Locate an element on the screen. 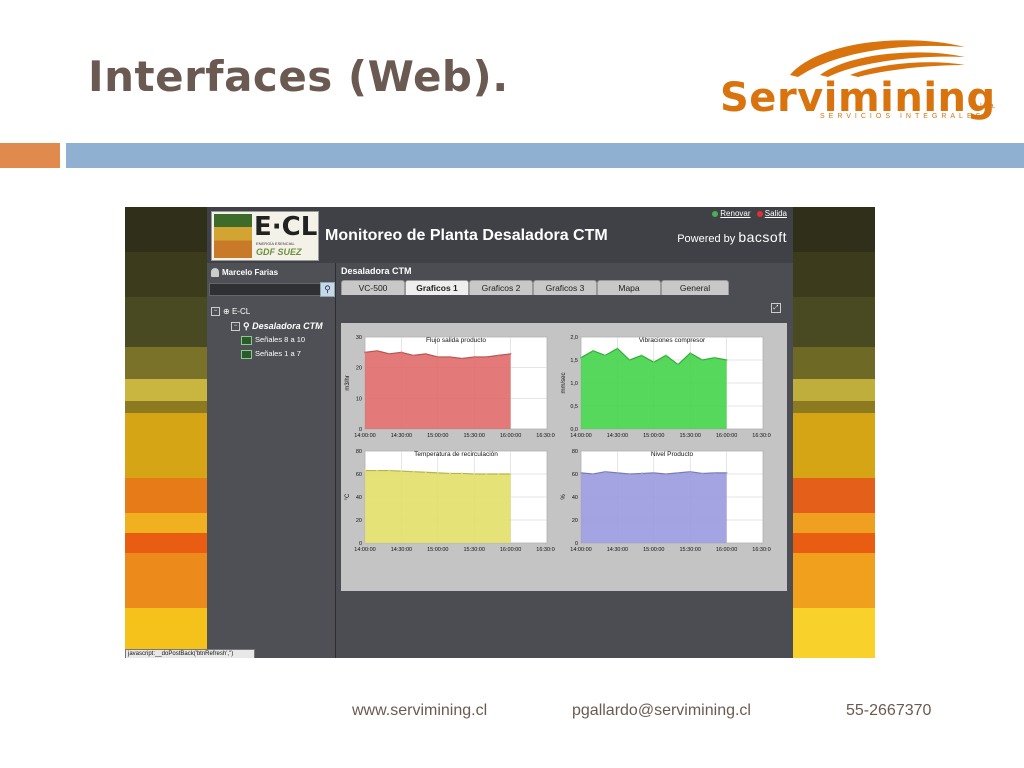 This screenshot has height=768, width=1024. tree-plant-label: Desaladora CTM is located at coordinates (287, 326).